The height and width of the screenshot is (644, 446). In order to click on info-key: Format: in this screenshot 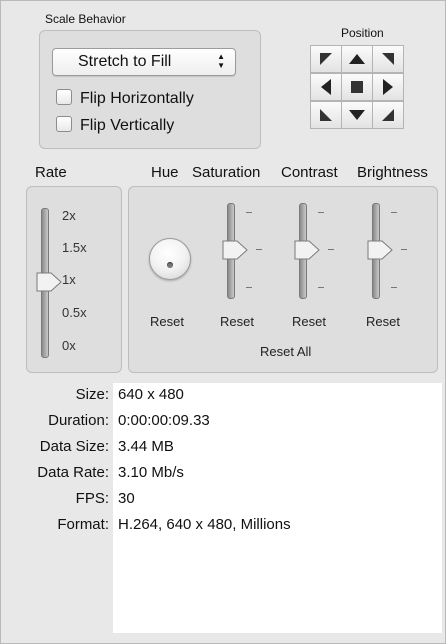, I will do `click(83, 524)`.